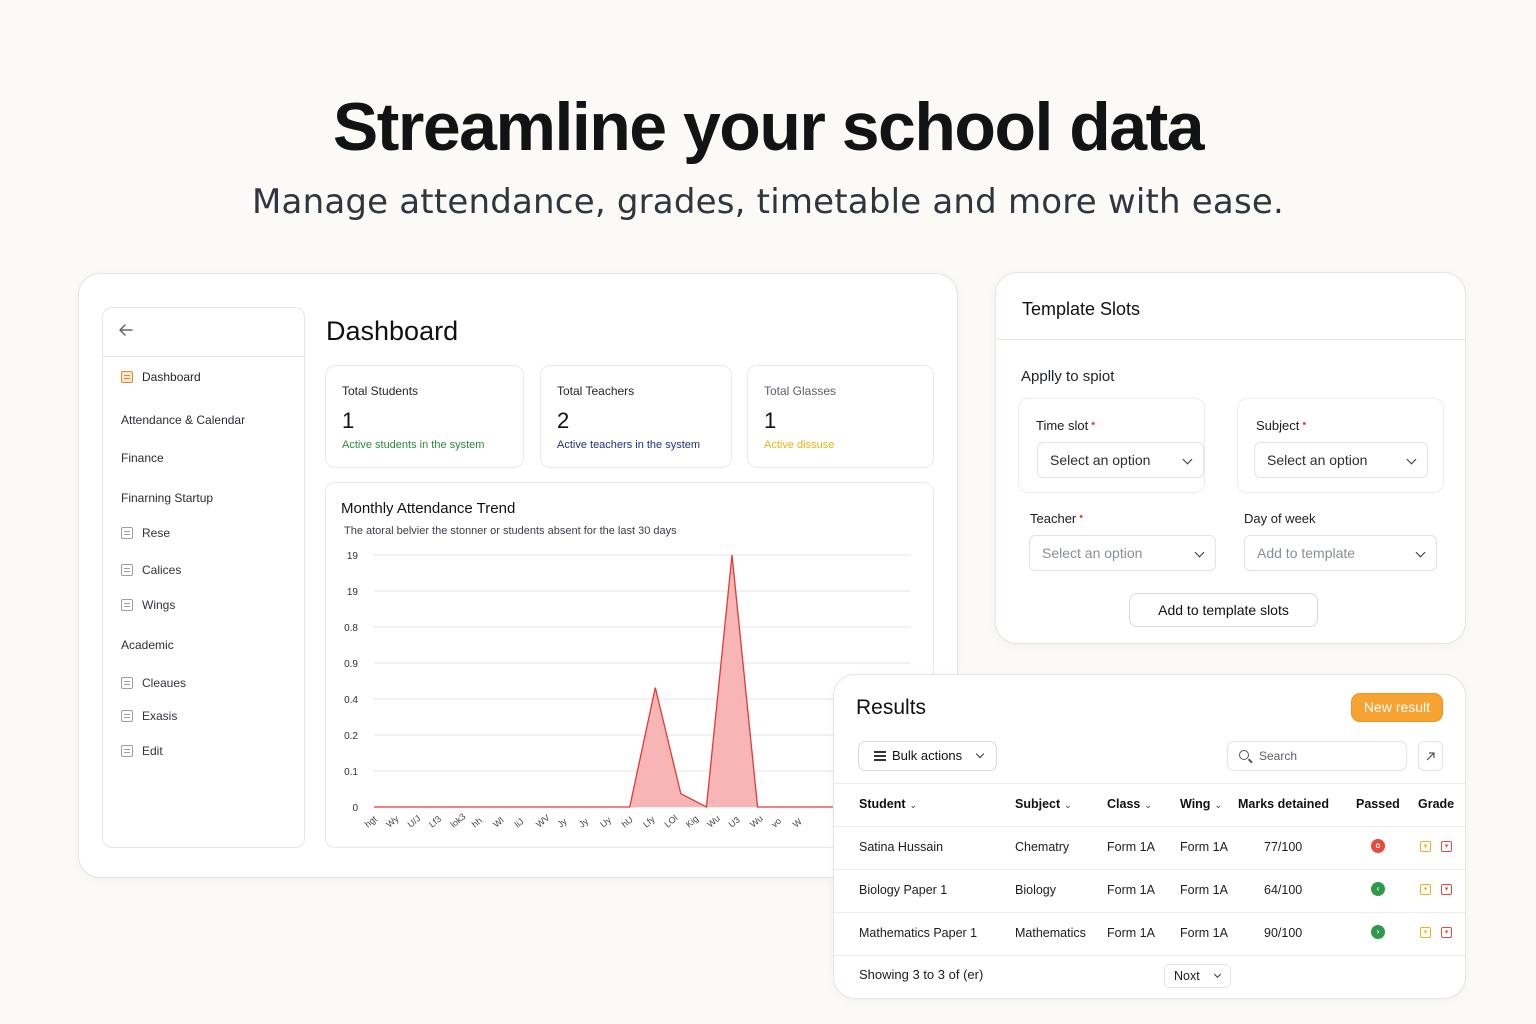  Describe the element at coordinates (596, 391) in the screenshot. I see `stat-label: Total Teachers` at that location.